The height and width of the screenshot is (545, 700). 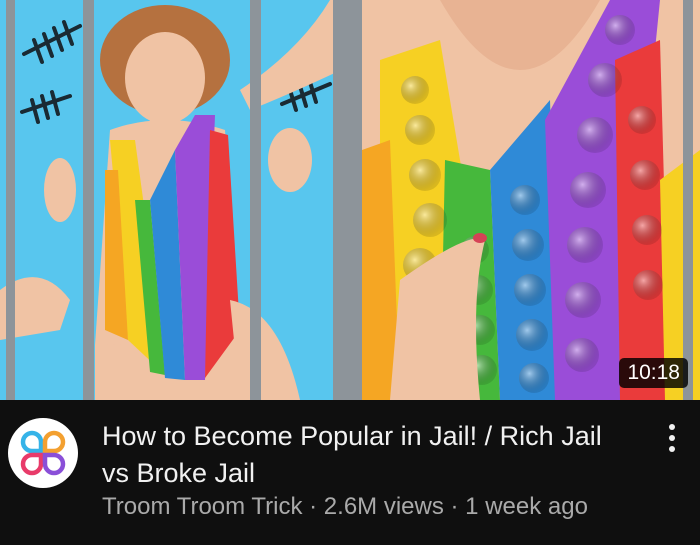 I want to click on channel-name: Troom Troom Trick, so click(x=202, y=506).